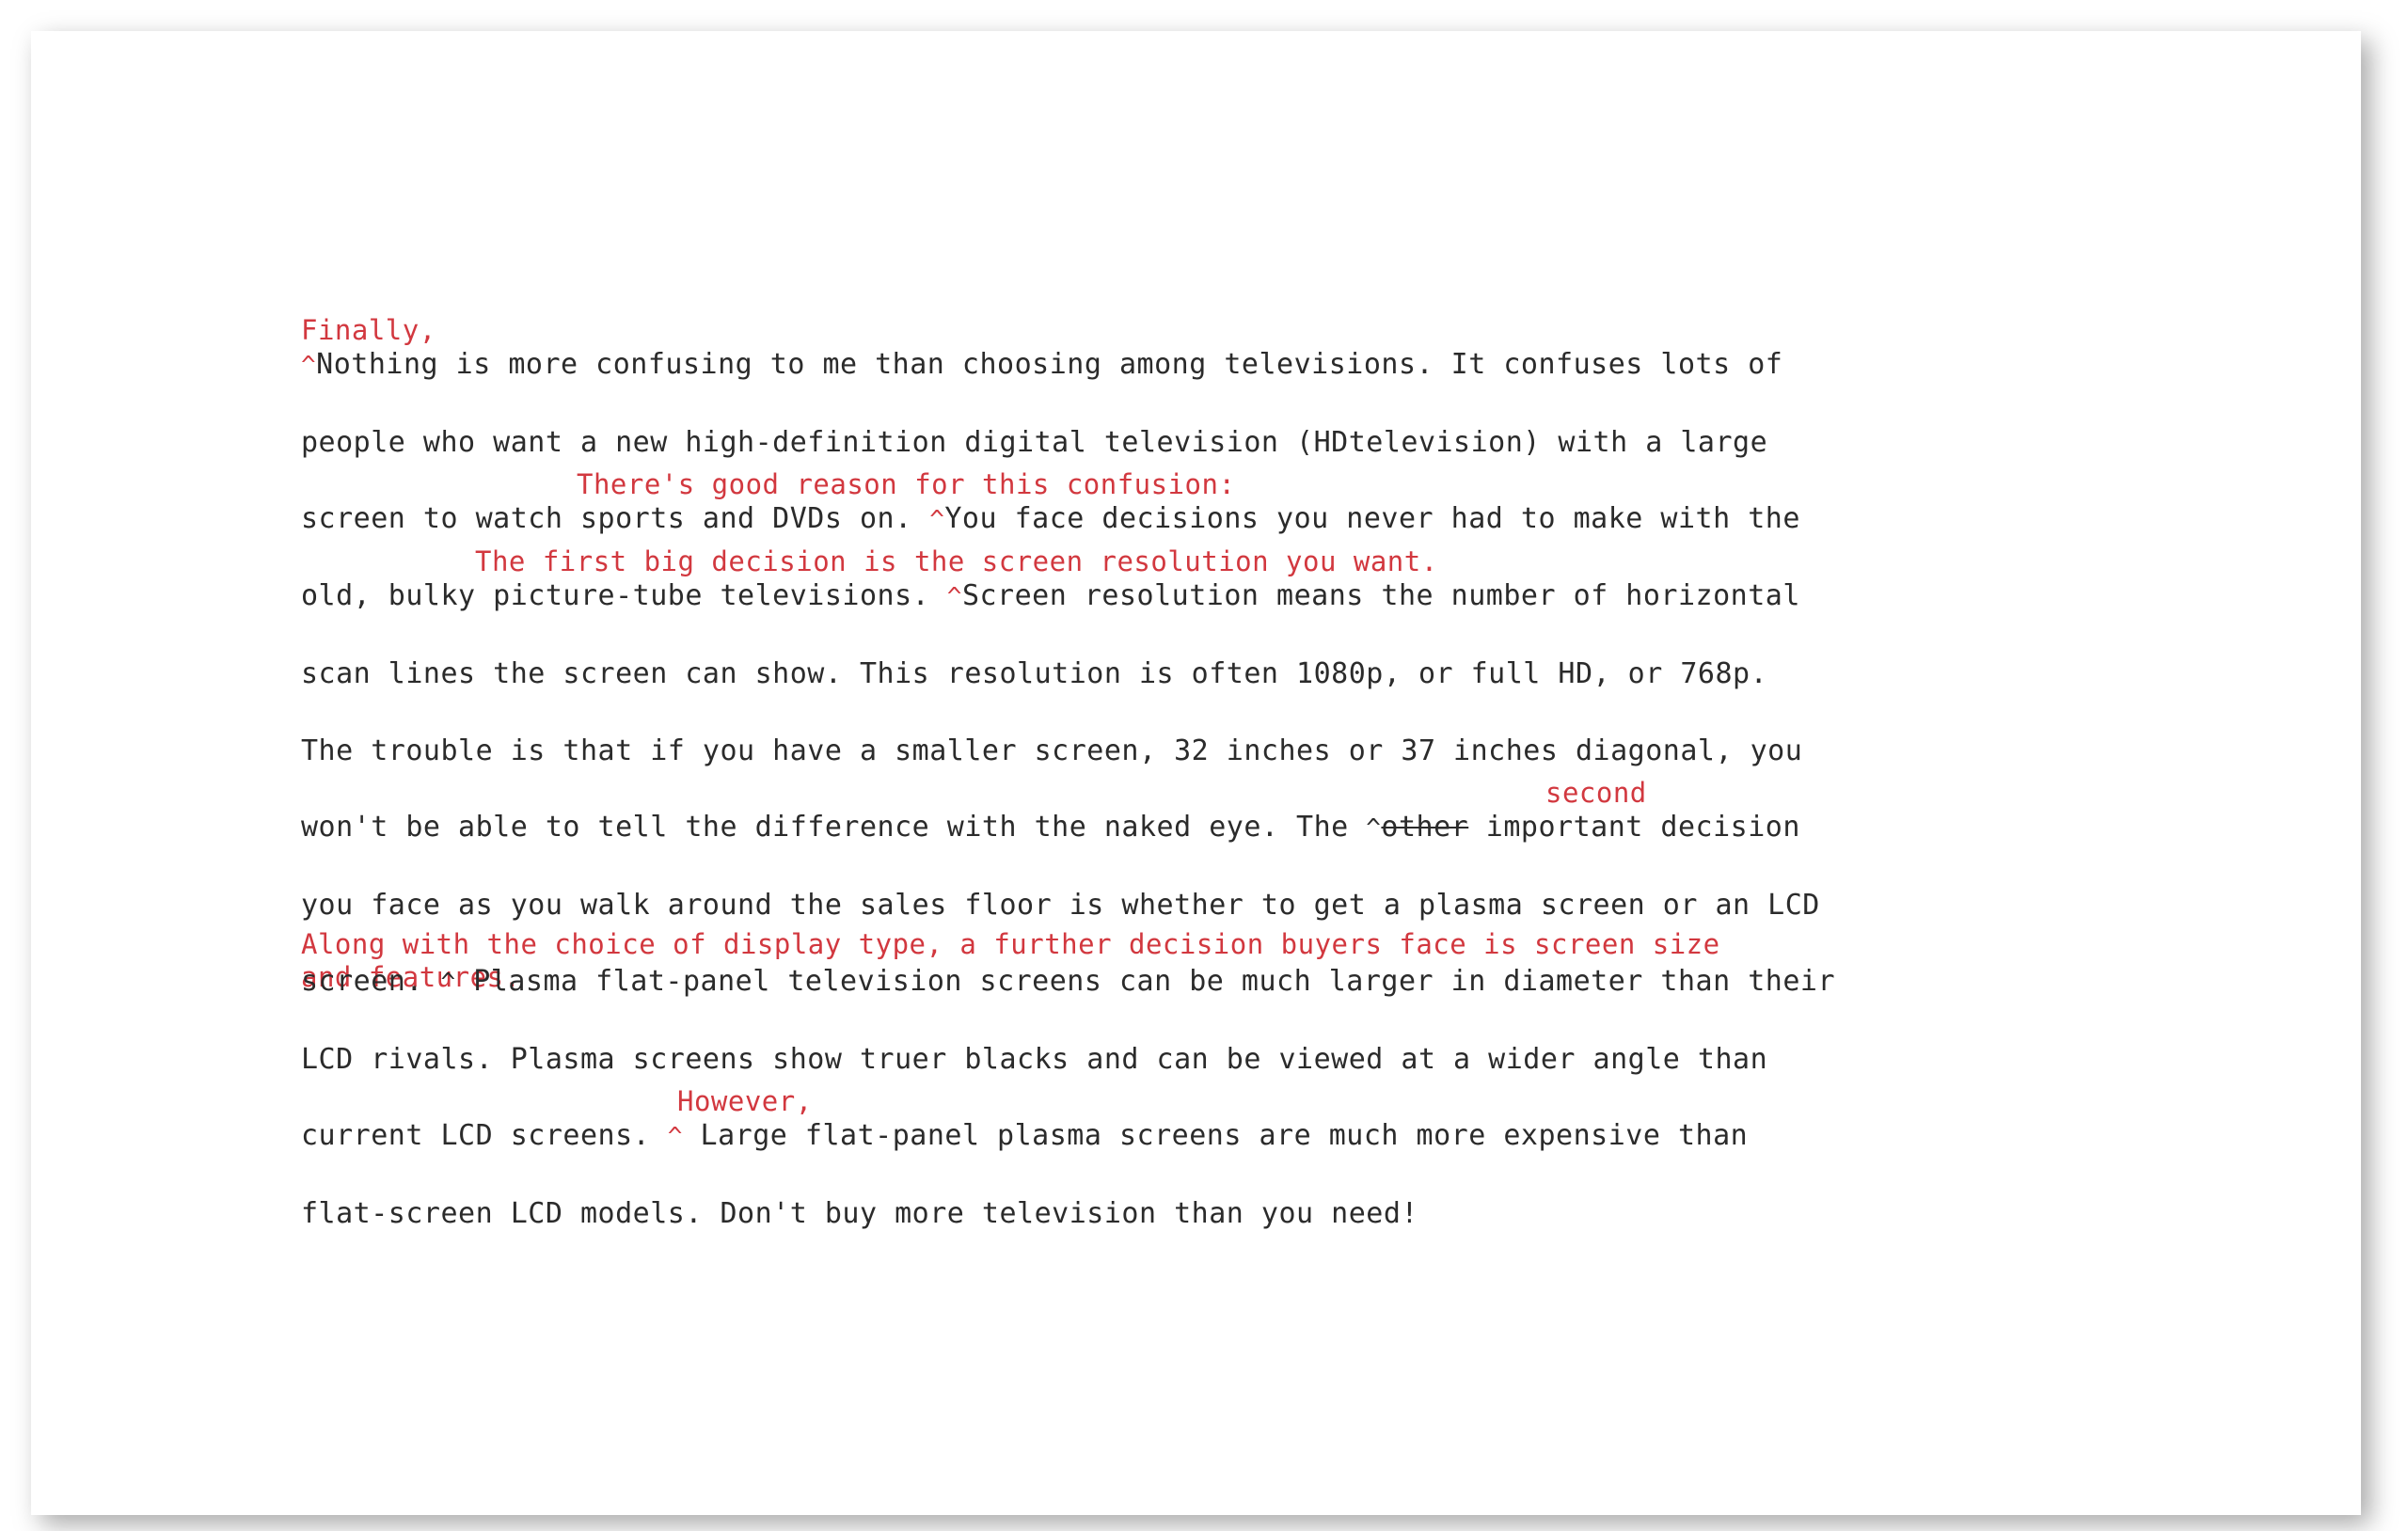 The height and width of the screenshot is (1531, 2408). Describe the element at coordinates (745, 1101) in the screenshot. I see `red-ink-annotation: However,` at that location.